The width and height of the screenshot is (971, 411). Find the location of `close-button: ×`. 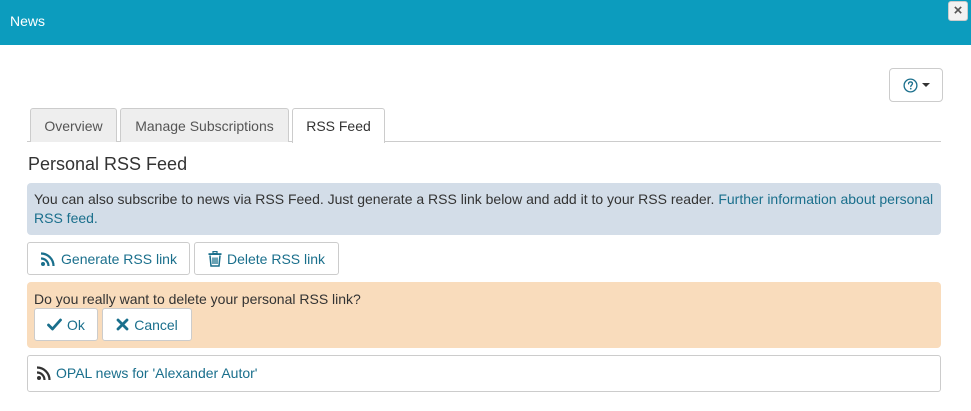

close-button: × is located at coordinates (958, 11).